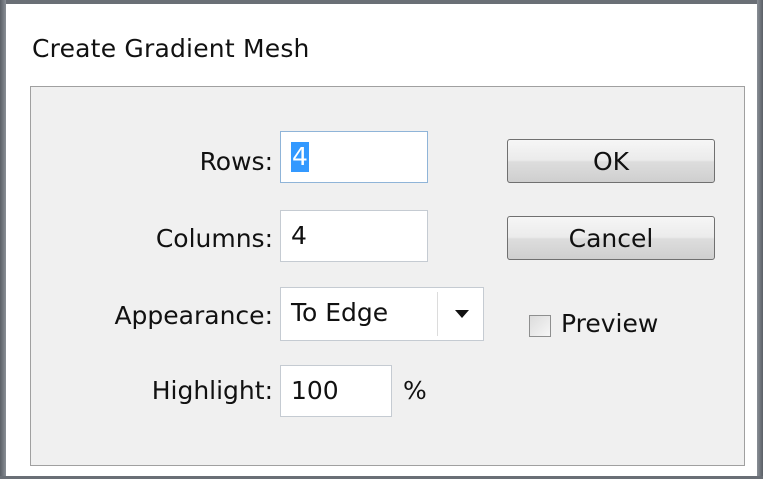 The height and width of the screenshot is (479, 763). I want to click on highlight-input-value: 100, so click(315, 390).